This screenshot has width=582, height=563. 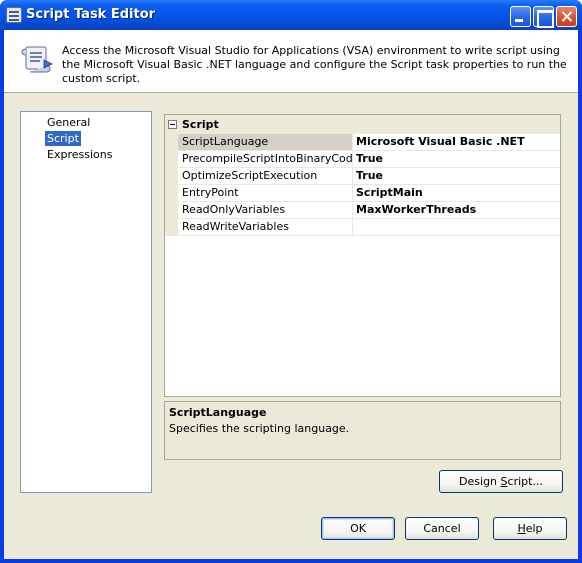 What do you see at coordinates (504, 481) in the screenshot?
I see `design-script-access-key: S` at bounding box center [504, 481].